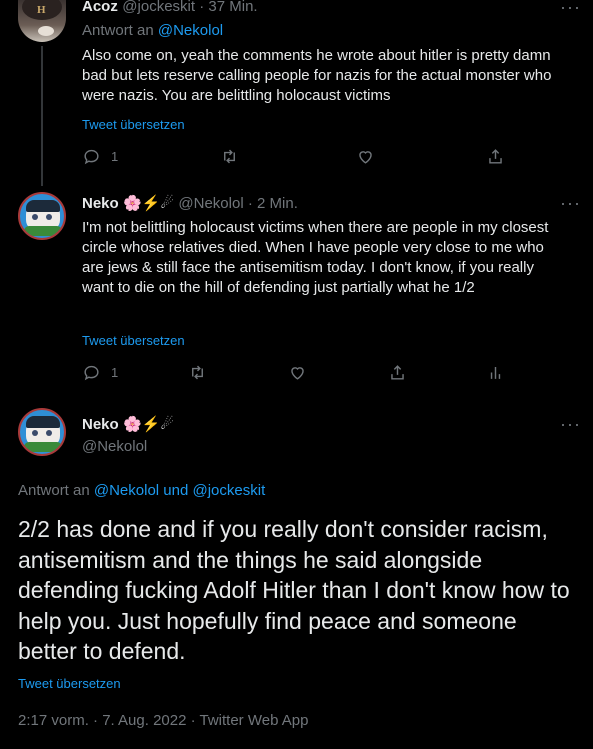  What do you see at coordinates (190, 30) in the screenshot?
I see `reply-to-link: @Nekolol` at bounding box center [190, 30].